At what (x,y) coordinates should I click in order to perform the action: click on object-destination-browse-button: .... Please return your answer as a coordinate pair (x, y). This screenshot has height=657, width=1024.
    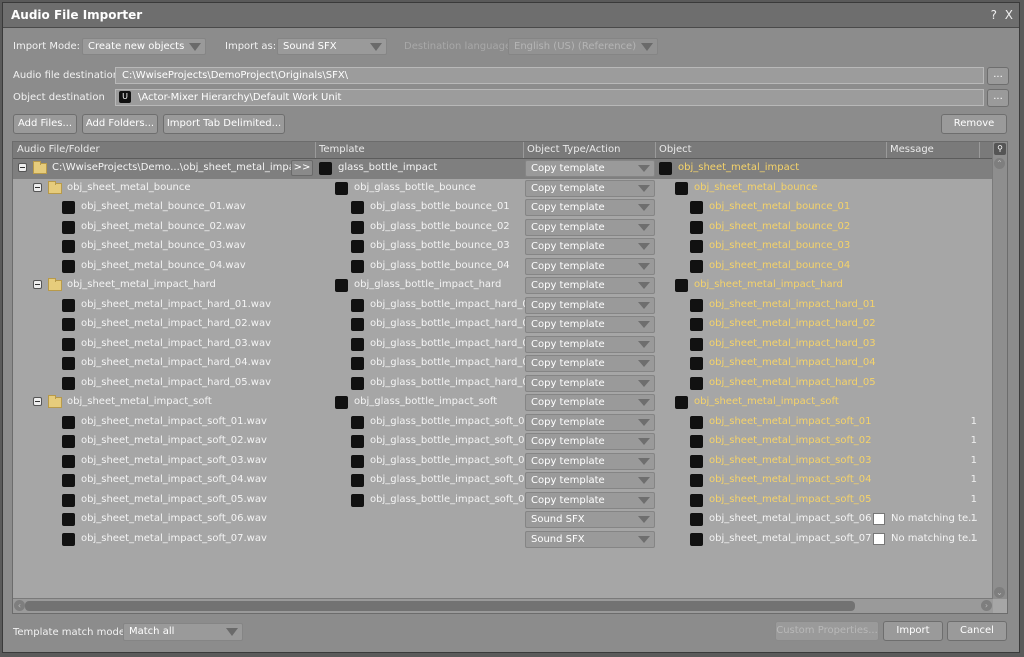
    Looking at the image, I should click on (998, 98).